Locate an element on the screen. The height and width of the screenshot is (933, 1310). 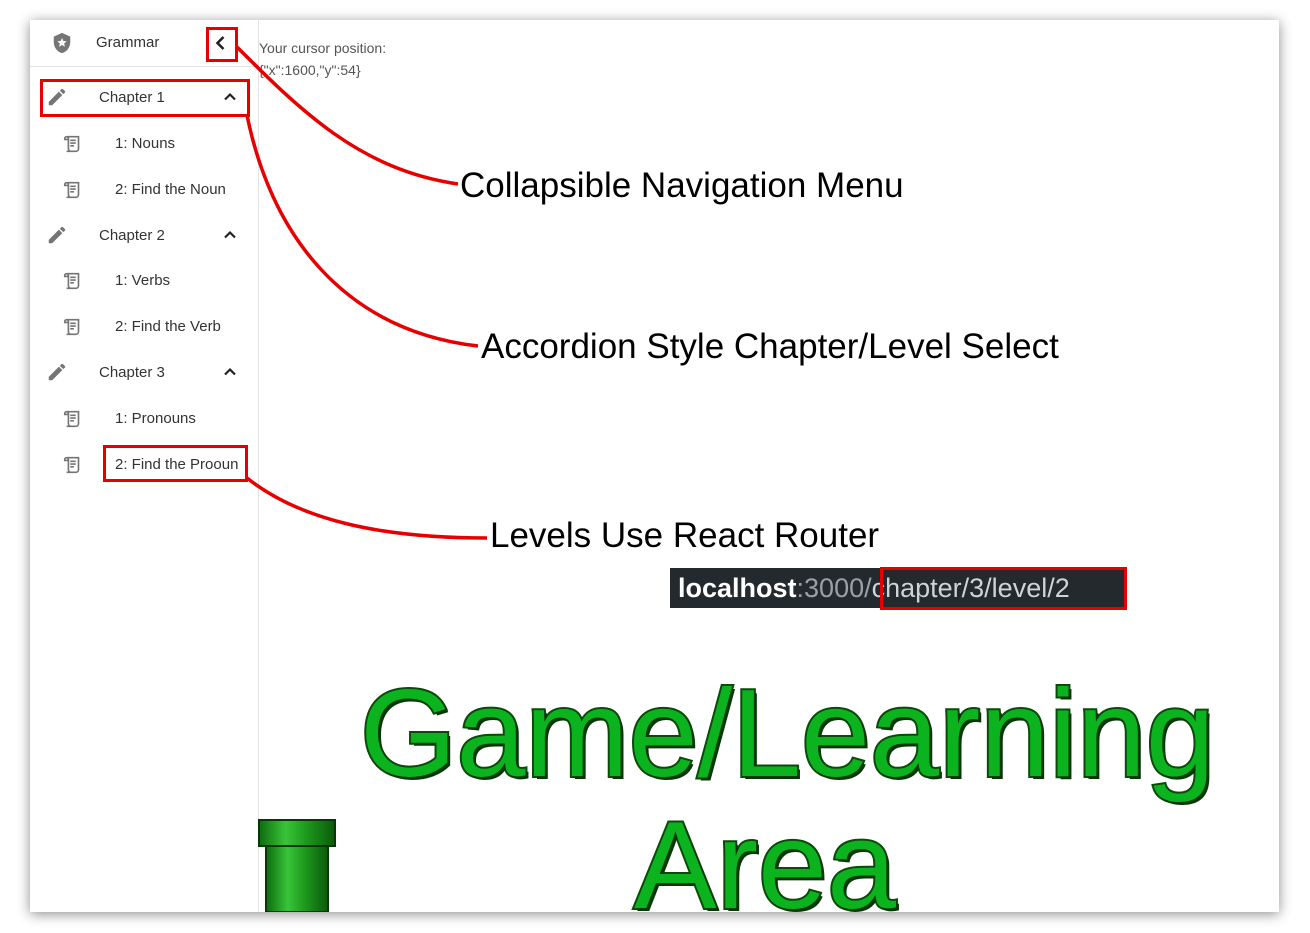
cursor-position-value: {"x":1600,"y":54} is located at coordinates (310, 70).